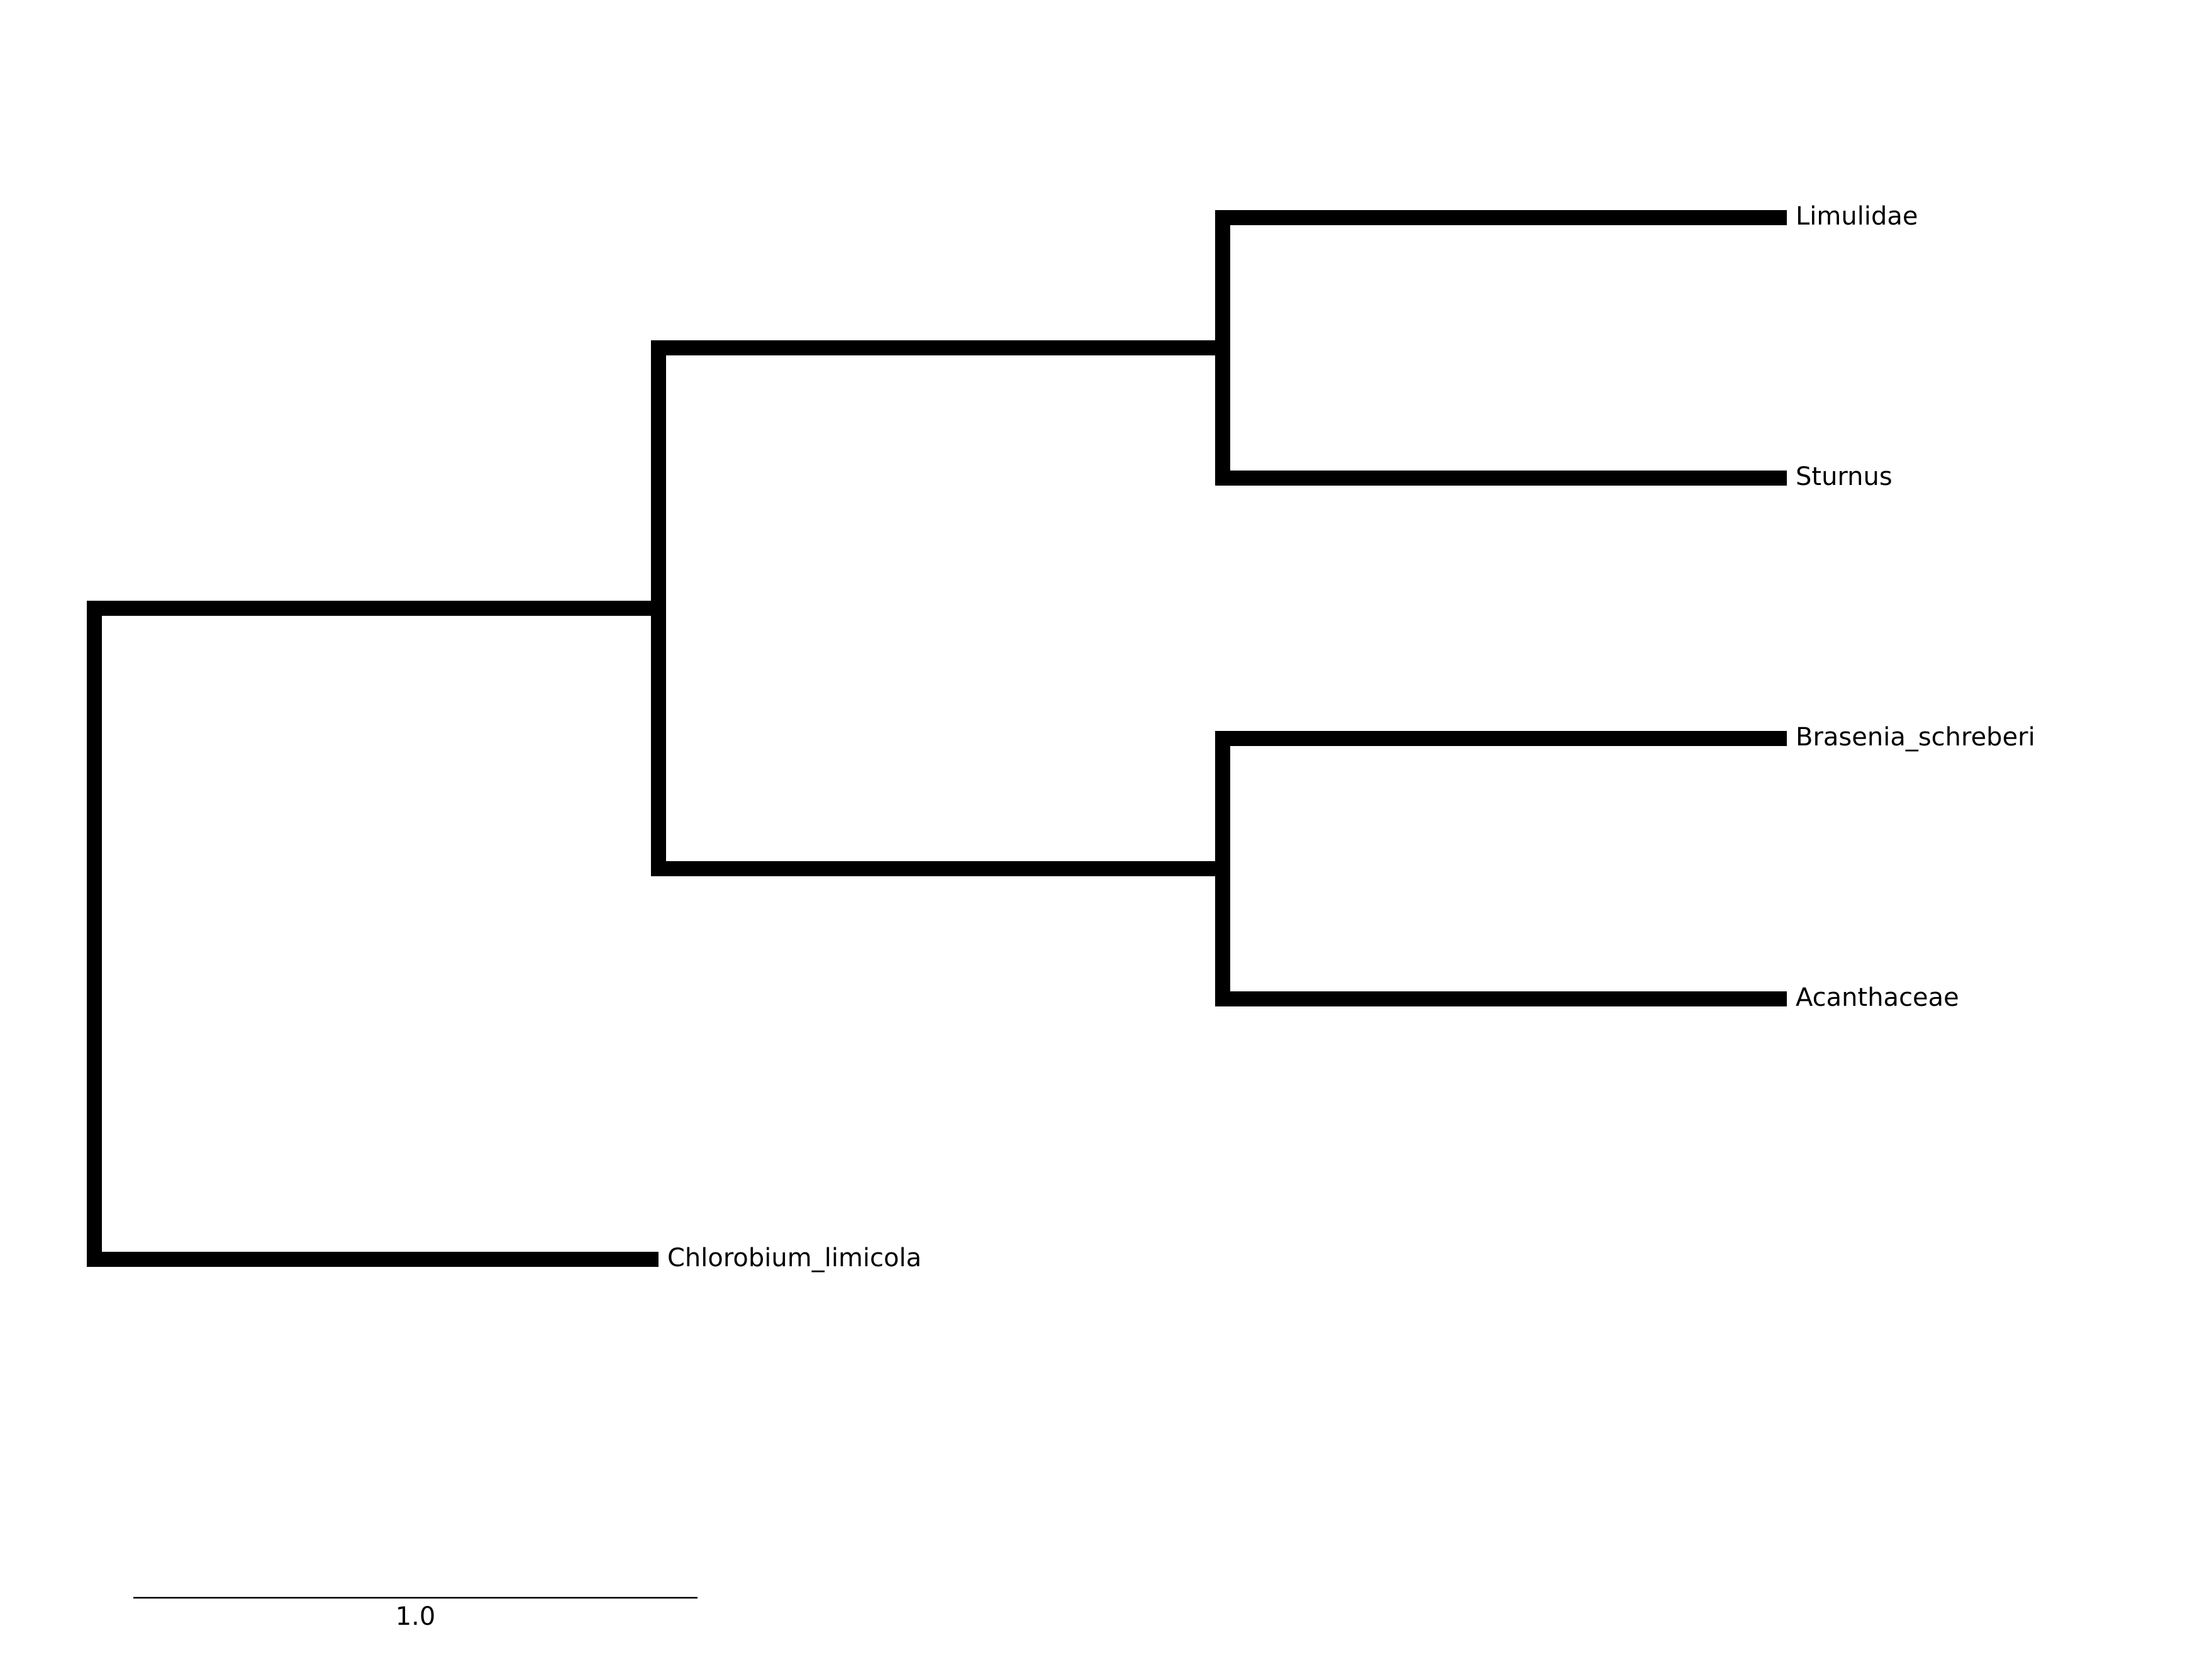  I want to click on scale-bar: 1.0, so click(415, 1613).